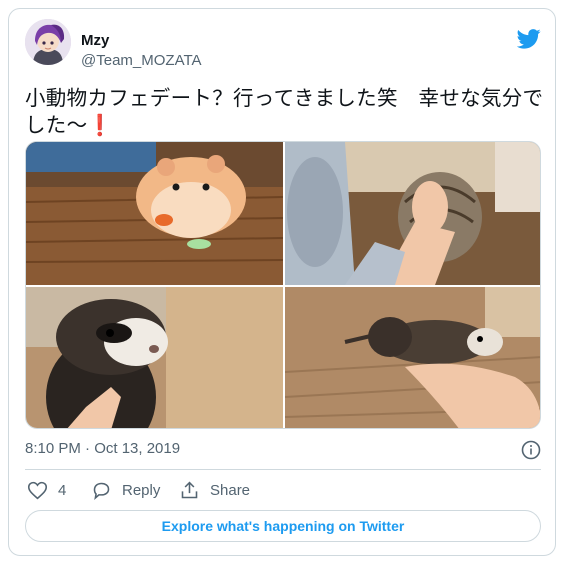 The width and height of the screenshot is (564, 563). What do you see at coordinates (102, 448) in the screenshot?
I see `timestamp: 8:10 PM · Oct 13, 2019` at bounding box center [102, 448].